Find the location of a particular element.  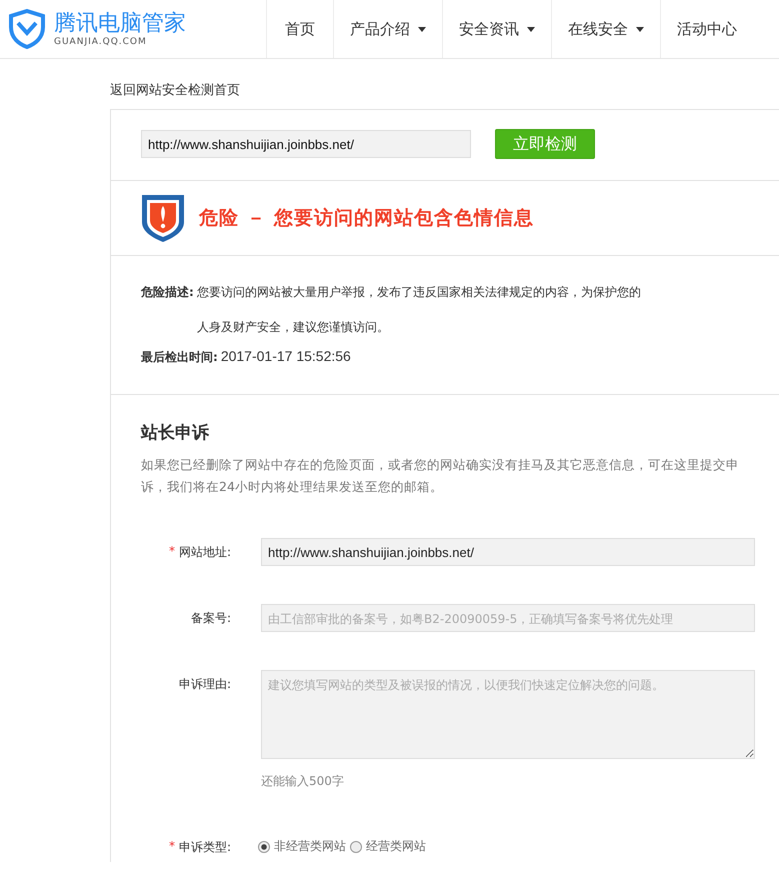

brand-domain: GUANJIA.QQ.COM is located at coordinates (101, 42).